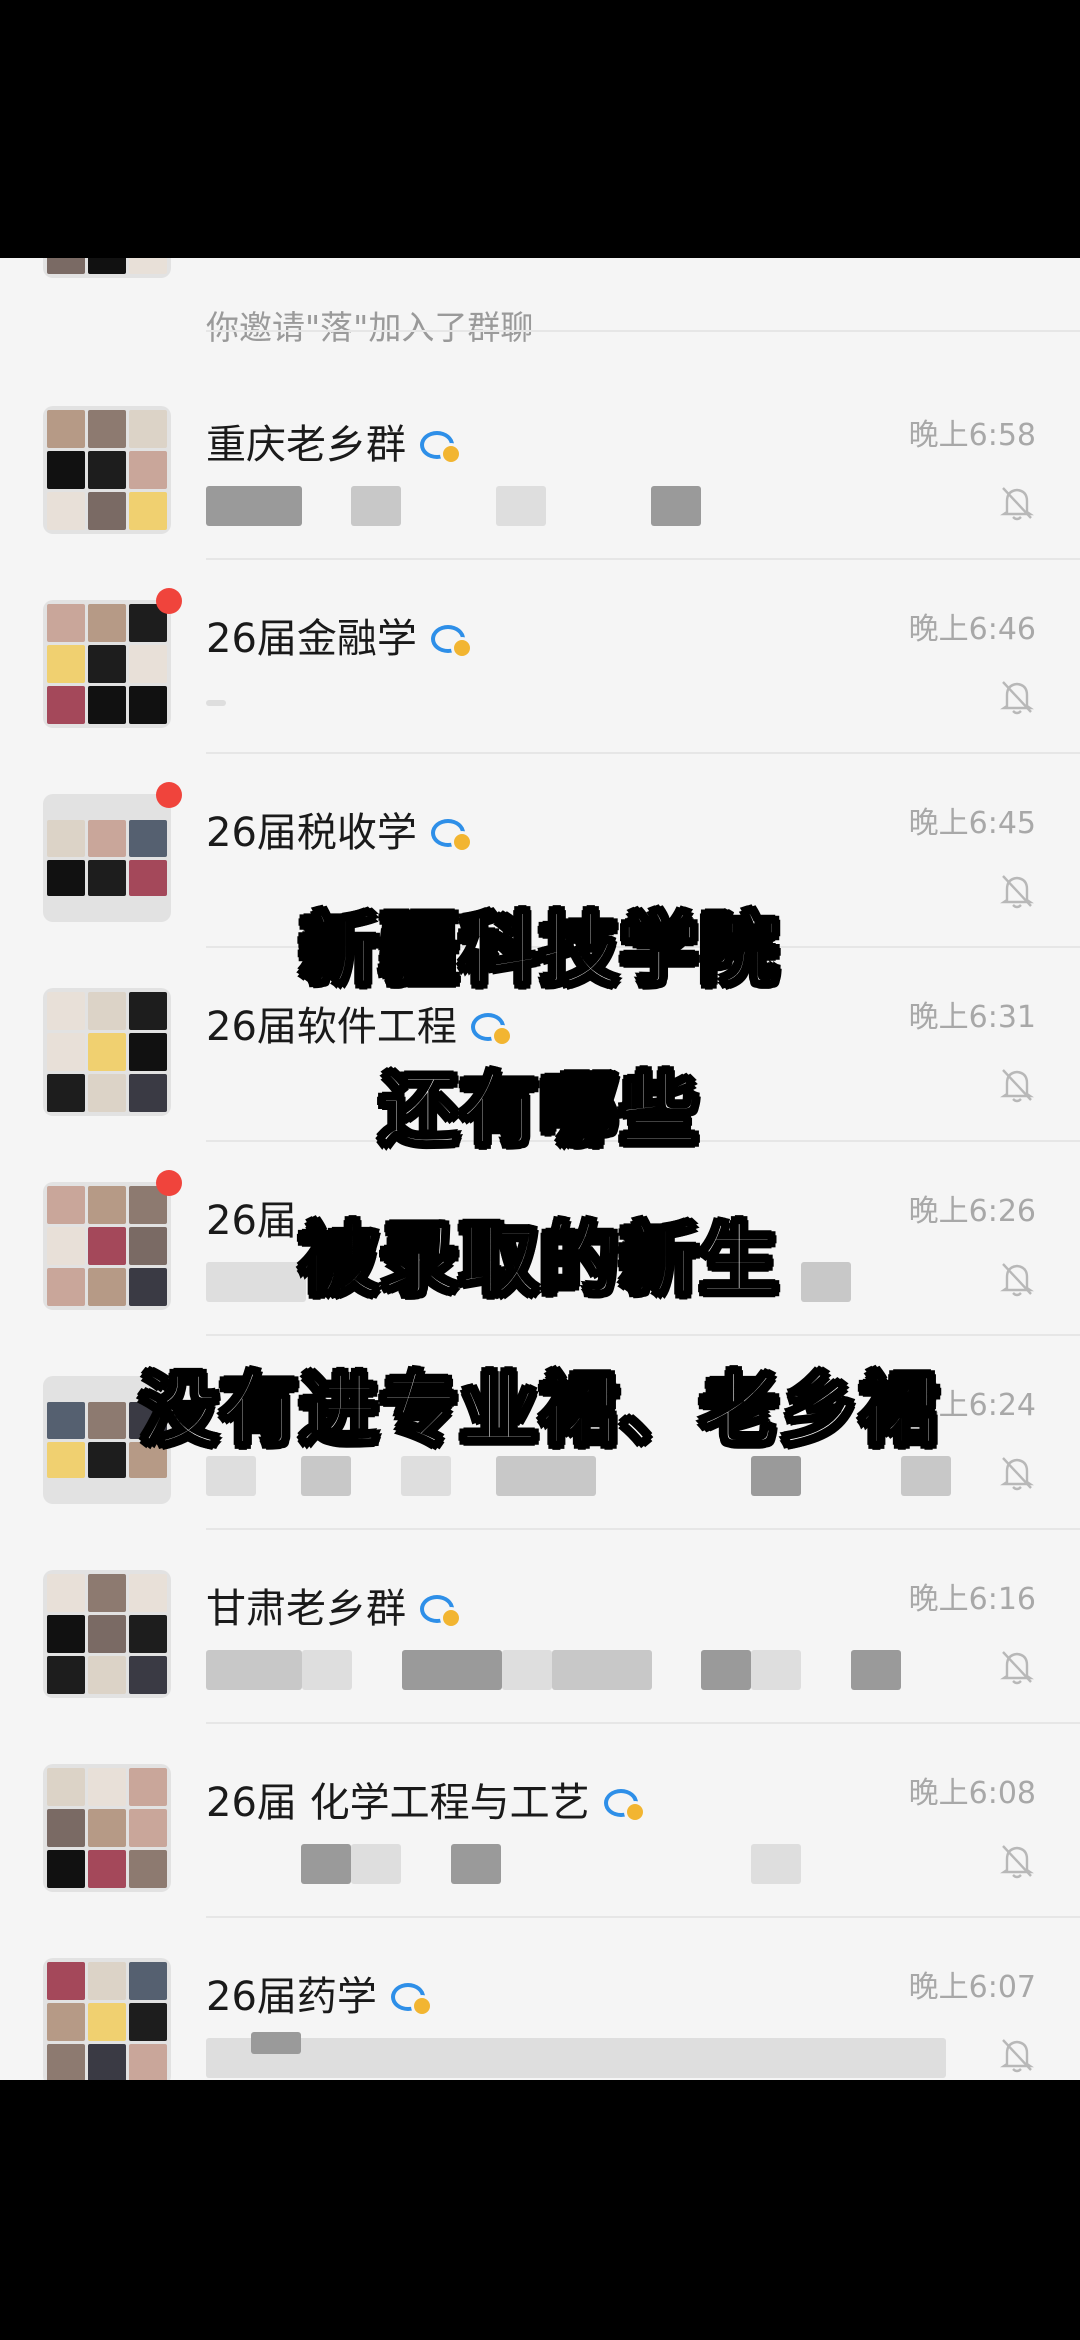 The image size is (1080, 2340). Describe the element at coordinates (540, 1627) in the screenshot. I see `chat-row: 甘肃老乡群 晚上6:16` at that location.